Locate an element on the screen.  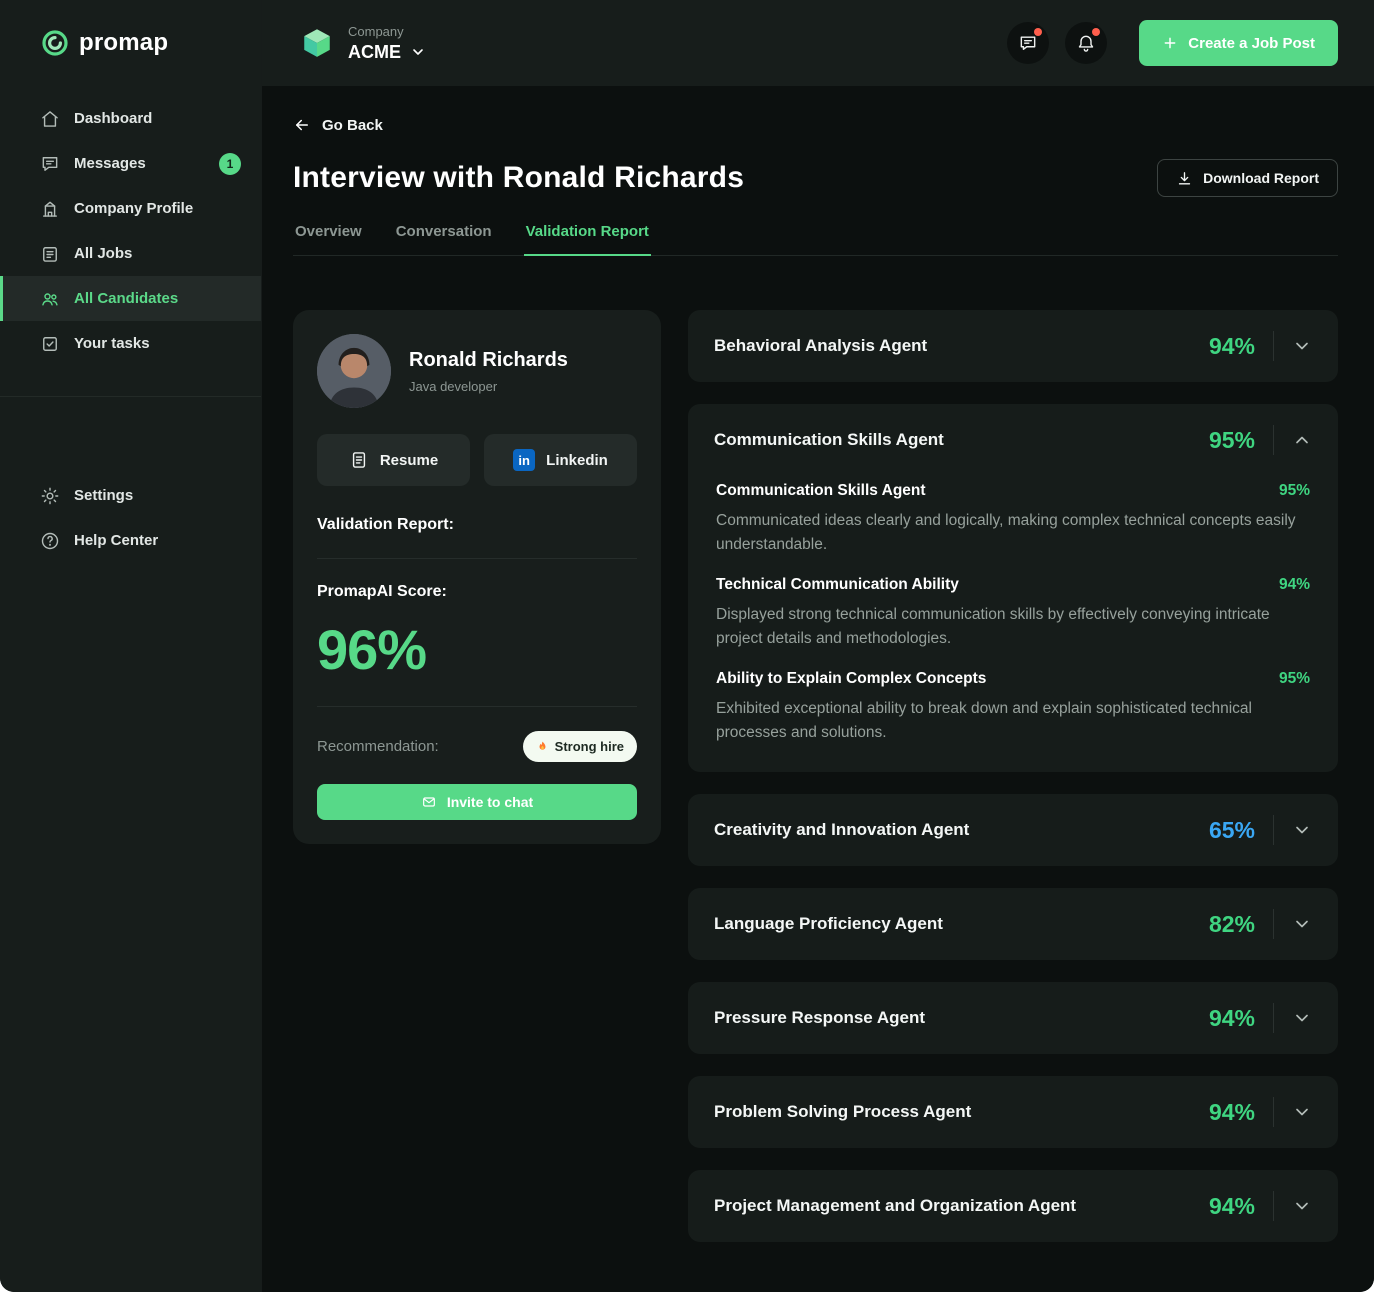
sidebar-item-label: Help Center is located at coordinates (116, 540).